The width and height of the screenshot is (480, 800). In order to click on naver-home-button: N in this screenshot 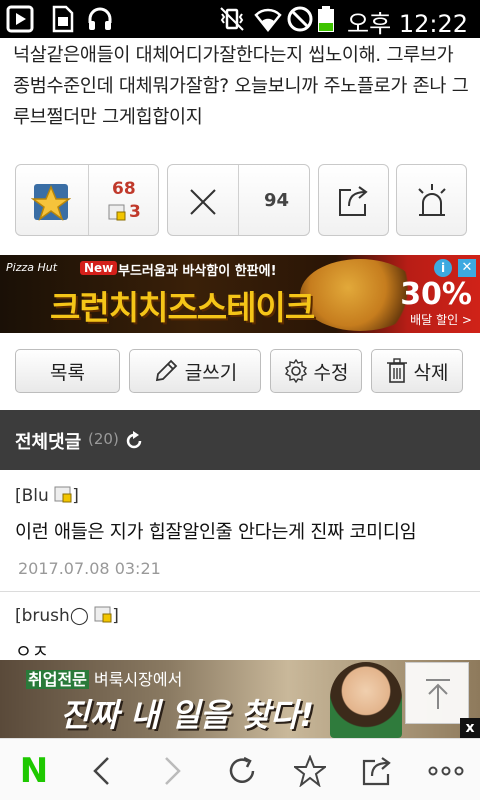, I will do `click(34, 771)`.